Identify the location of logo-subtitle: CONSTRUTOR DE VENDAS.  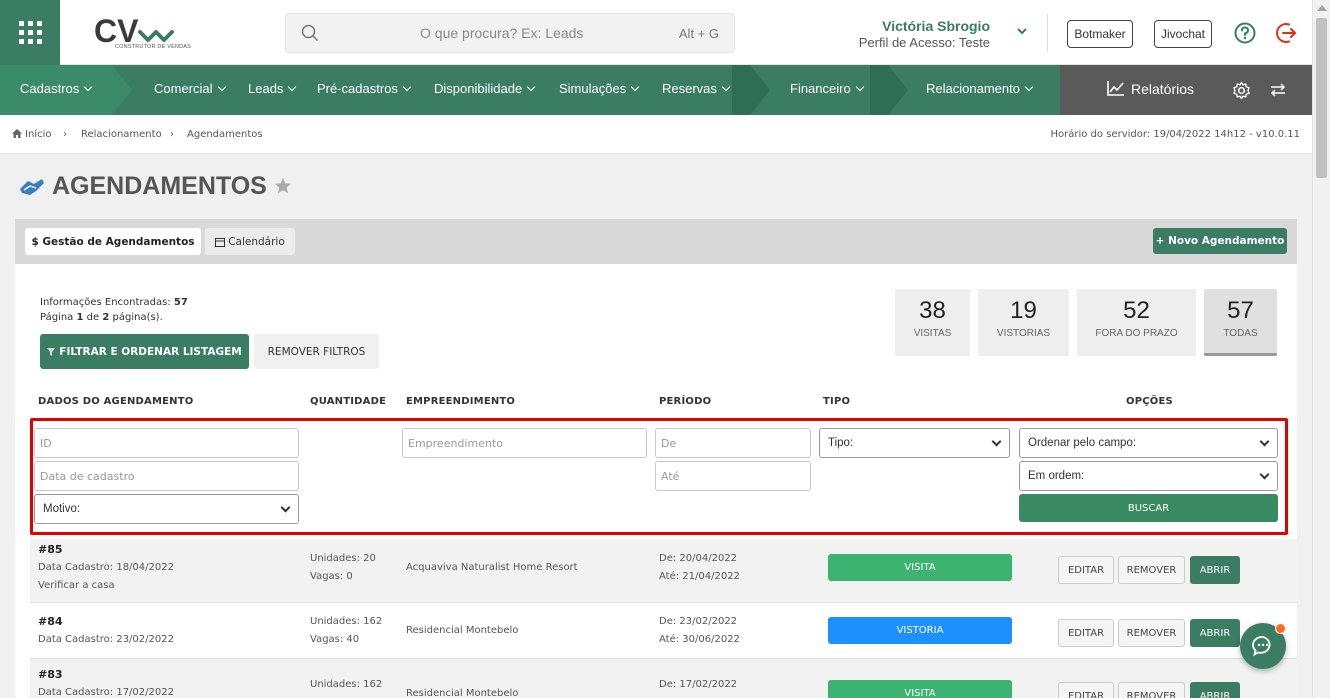
(153, 47).